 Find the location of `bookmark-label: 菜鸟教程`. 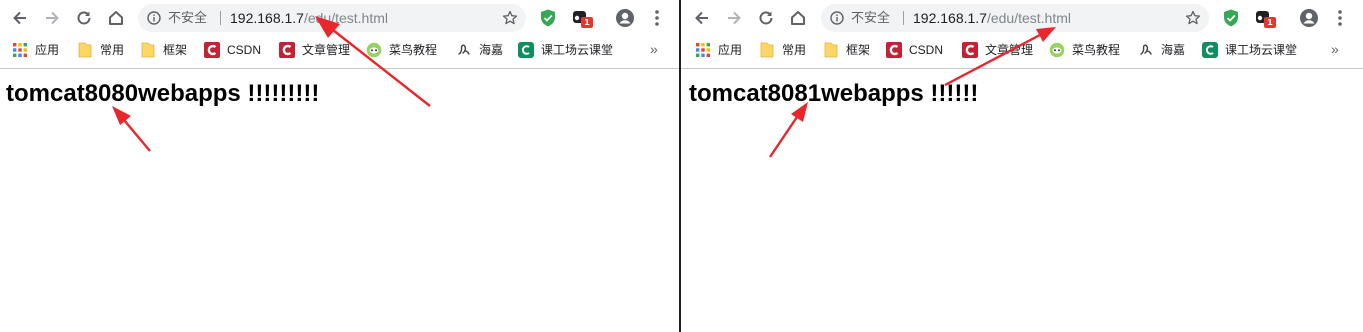

bookmark-label: 菜鸟教程 is located at coordinates (413, 50).